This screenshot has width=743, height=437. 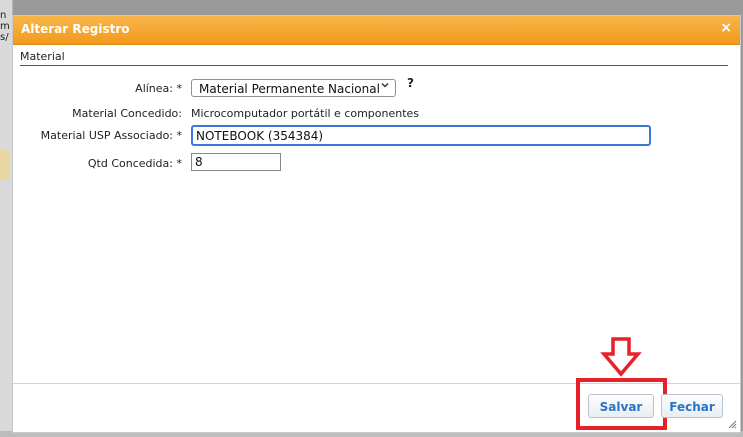 What do you see at coordinates (5, 26) in the screenshot?
I see `background-text-fragment: m` at bounding box center [5, 26].